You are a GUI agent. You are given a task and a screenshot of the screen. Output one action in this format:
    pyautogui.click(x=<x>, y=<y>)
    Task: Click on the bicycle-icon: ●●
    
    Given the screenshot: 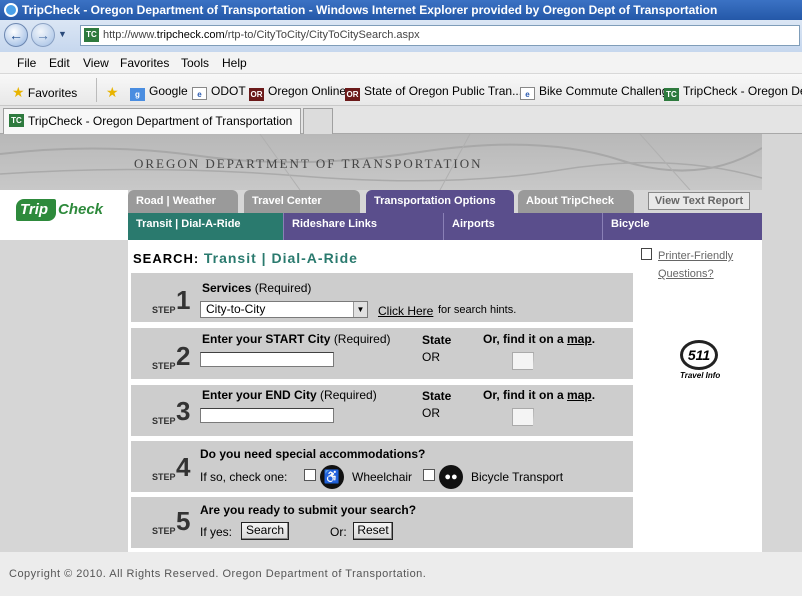 What is the action you would take?
    pyautogui.click(x=451, y=477)
    